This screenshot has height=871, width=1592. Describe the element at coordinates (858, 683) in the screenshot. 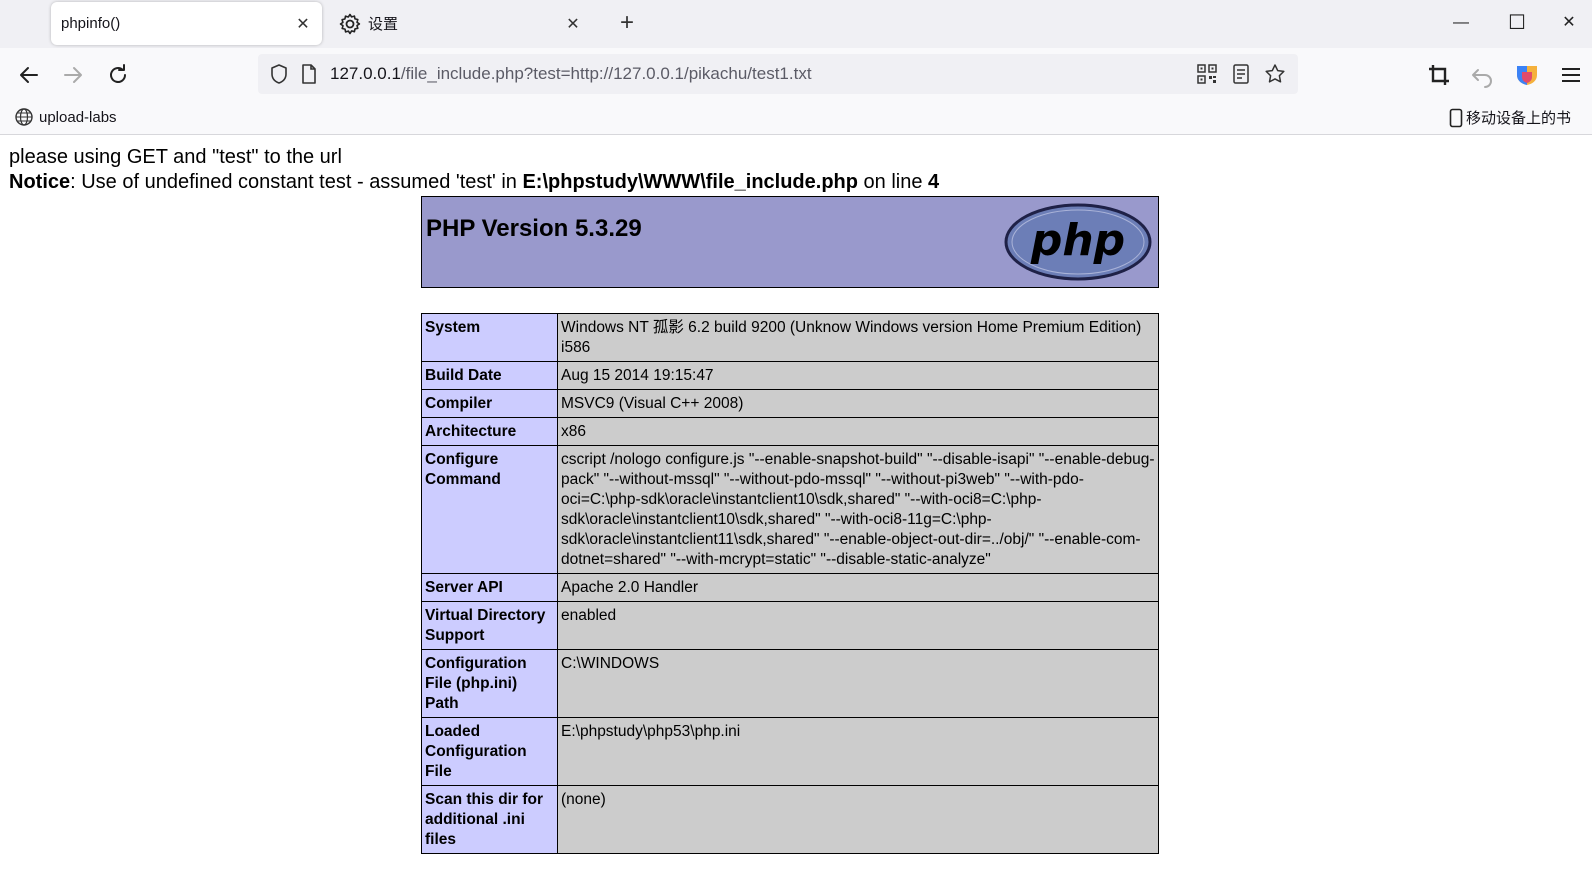

I see `info-value: C:\WINDOWS` at that location.